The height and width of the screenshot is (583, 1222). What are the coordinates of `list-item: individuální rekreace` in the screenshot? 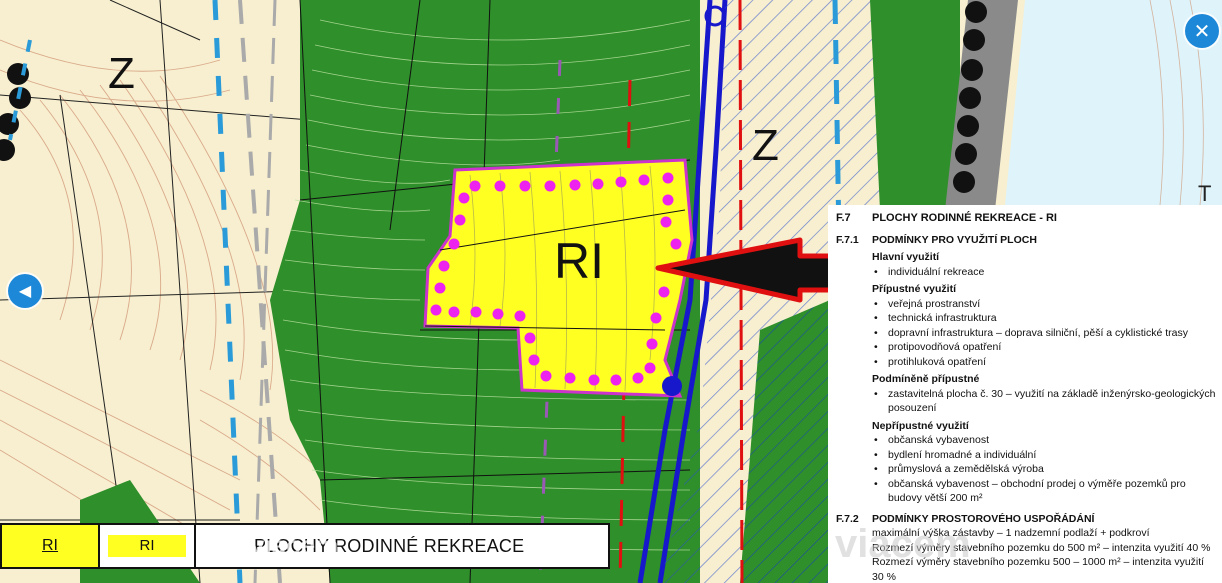 It's located at (1045, 272).